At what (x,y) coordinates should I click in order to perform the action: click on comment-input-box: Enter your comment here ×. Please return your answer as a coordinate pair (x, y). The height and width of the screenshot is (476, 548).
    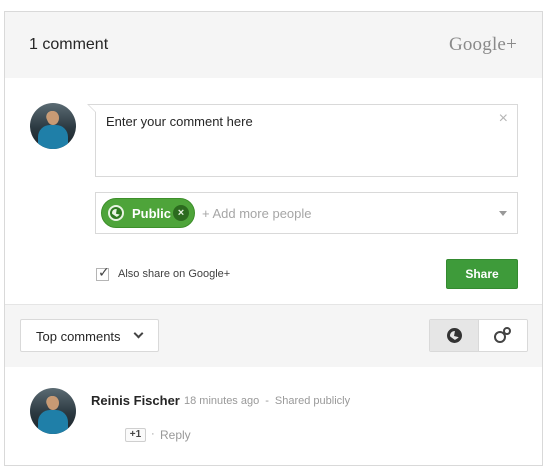
    Looking at the image, I should click on (302, 140).